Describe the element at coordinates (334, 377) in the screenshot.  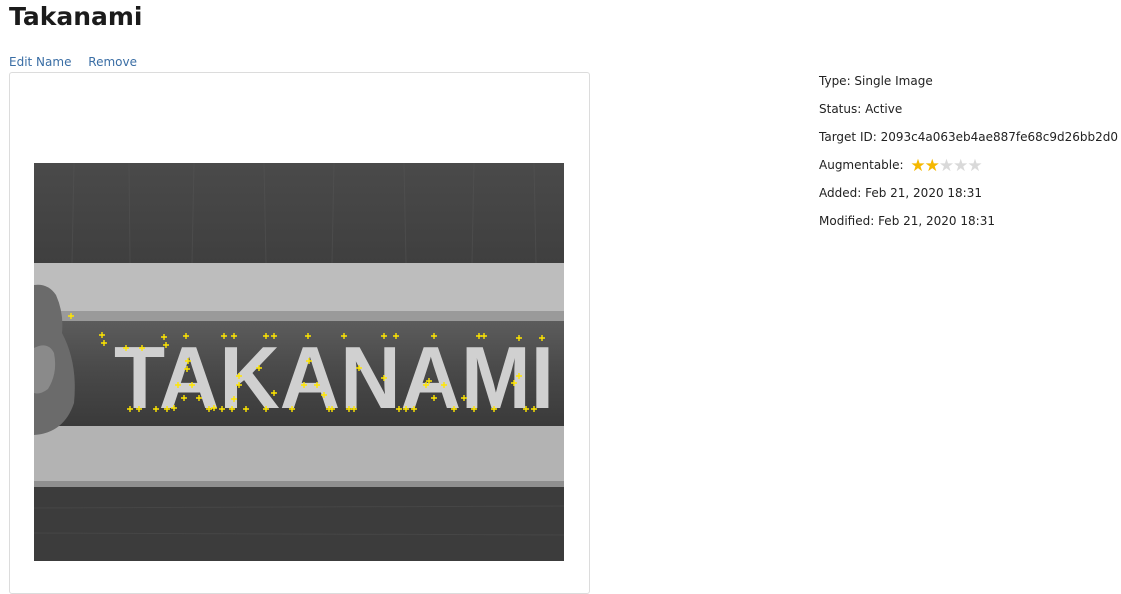
I see `image-word: TAKANAMI` at that location.